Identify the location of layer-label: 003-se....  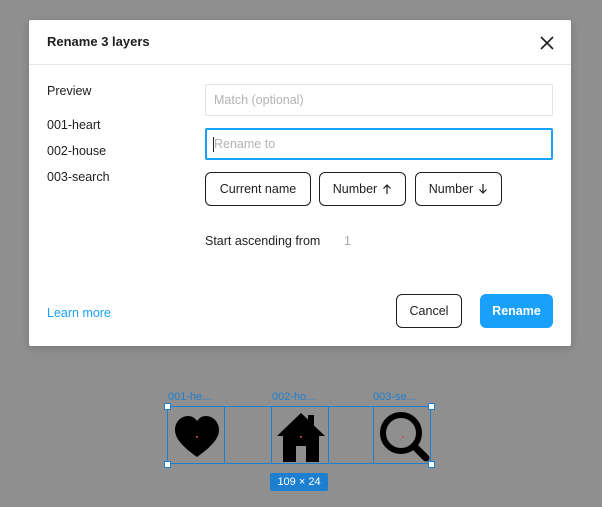
(394, 397).